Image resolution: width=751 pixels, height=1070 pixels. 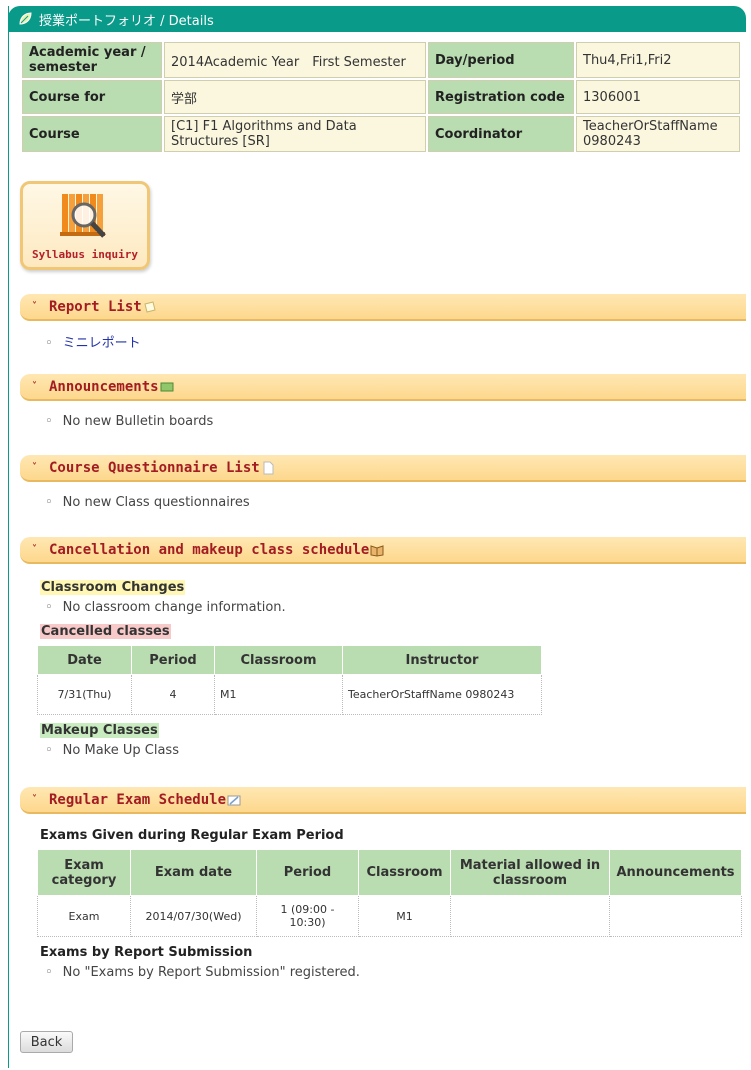 I want to click on course-for-label: Course for, so click(x=92, y=97).